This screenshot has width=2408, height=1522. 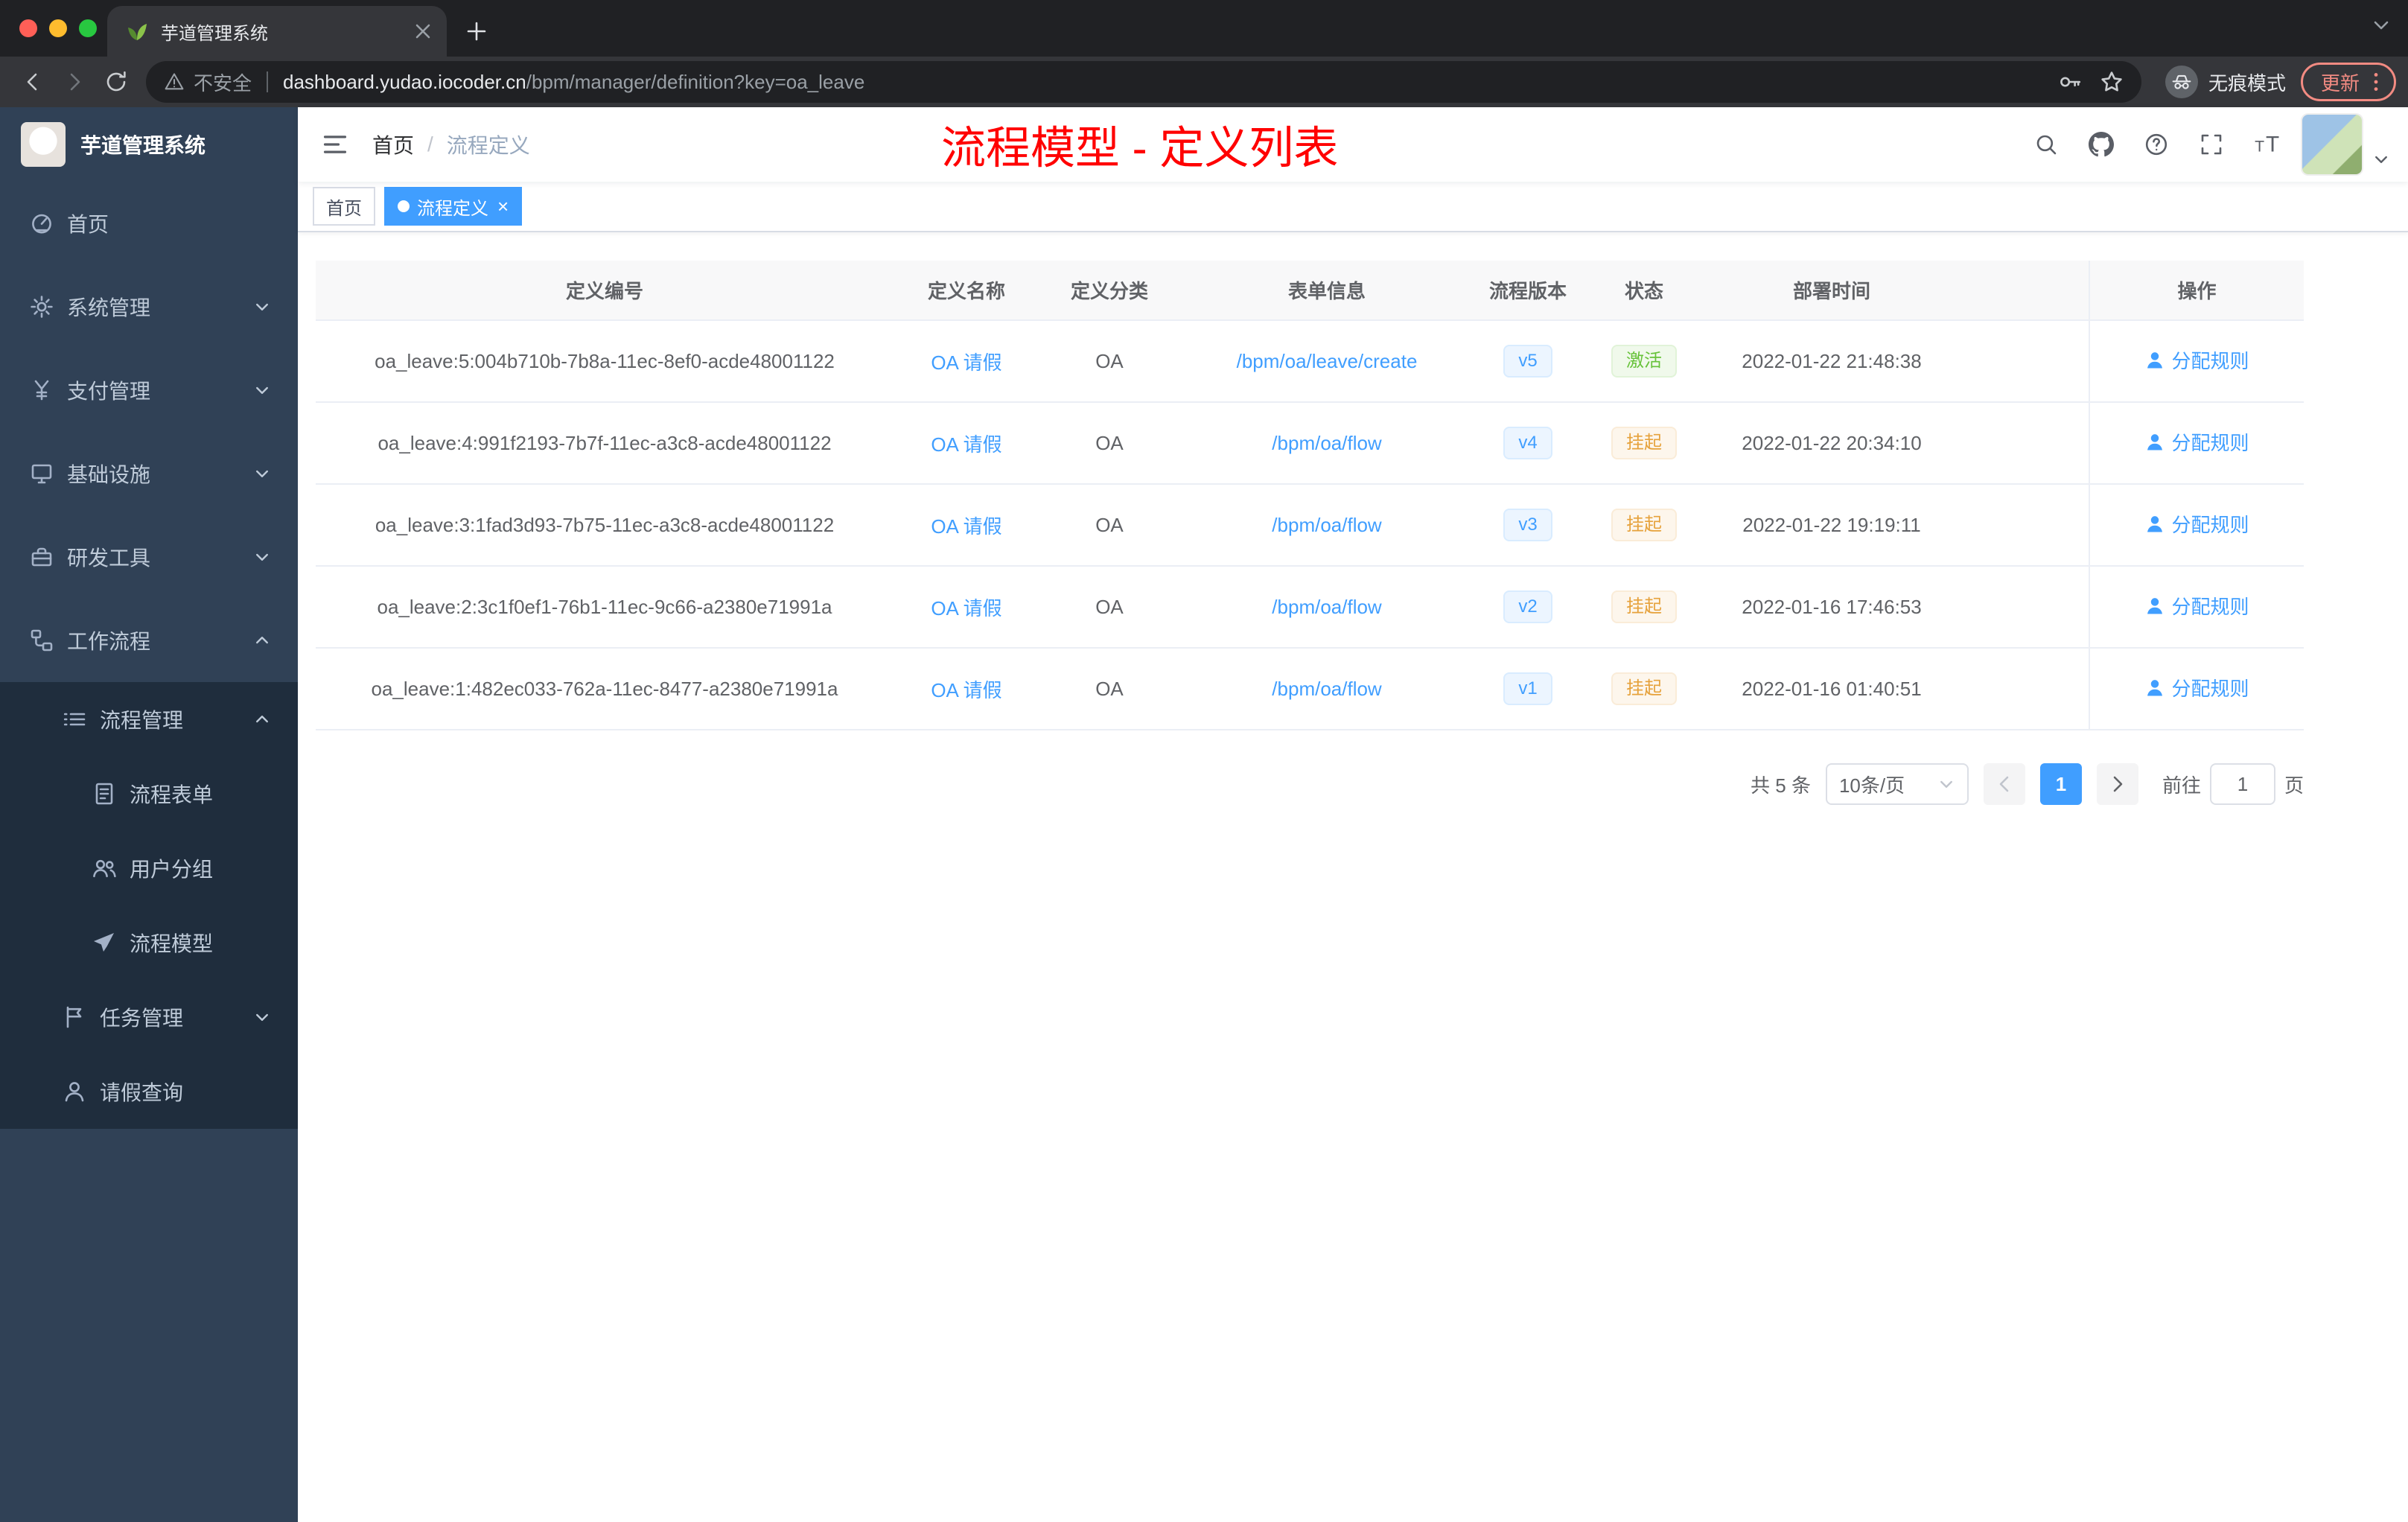 I want to click on reload-button, so click(x=116, y=82).